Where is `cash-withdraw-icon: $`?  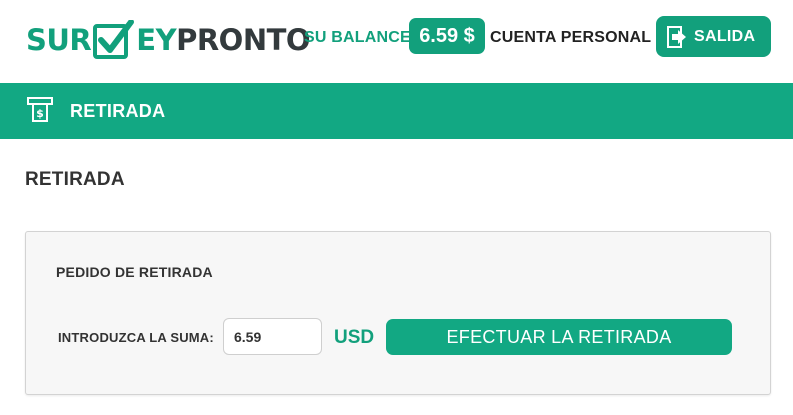 cash-withdraw-icon: $ is located at coordinates (40, 110).